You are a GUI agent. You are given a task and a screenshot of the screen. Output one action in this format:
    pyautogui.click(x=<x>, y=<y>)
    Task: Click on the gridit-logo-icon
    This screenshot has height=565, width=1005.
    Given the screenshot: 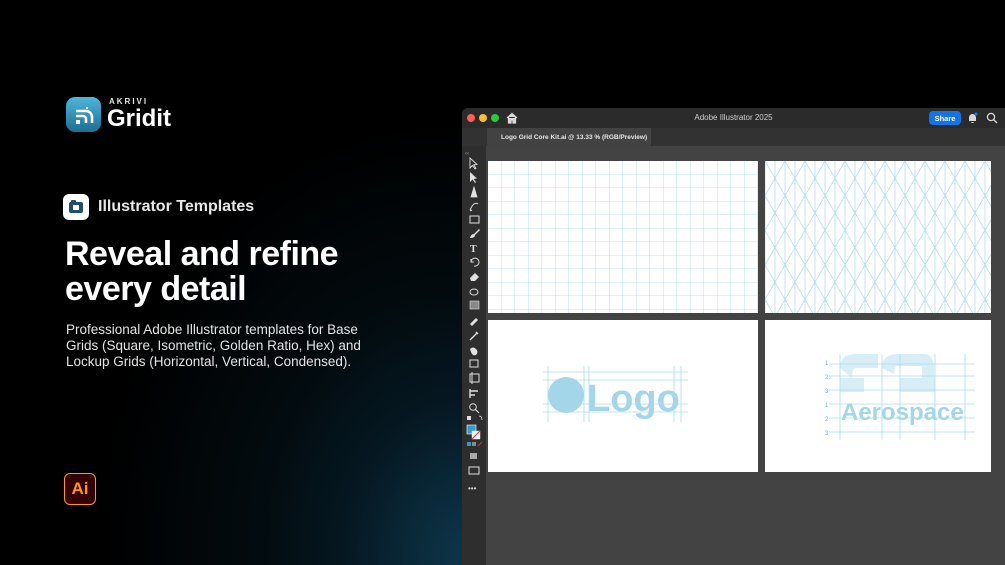 What is the action you would take?
    pyautogui.click(x=83, y=114)
    